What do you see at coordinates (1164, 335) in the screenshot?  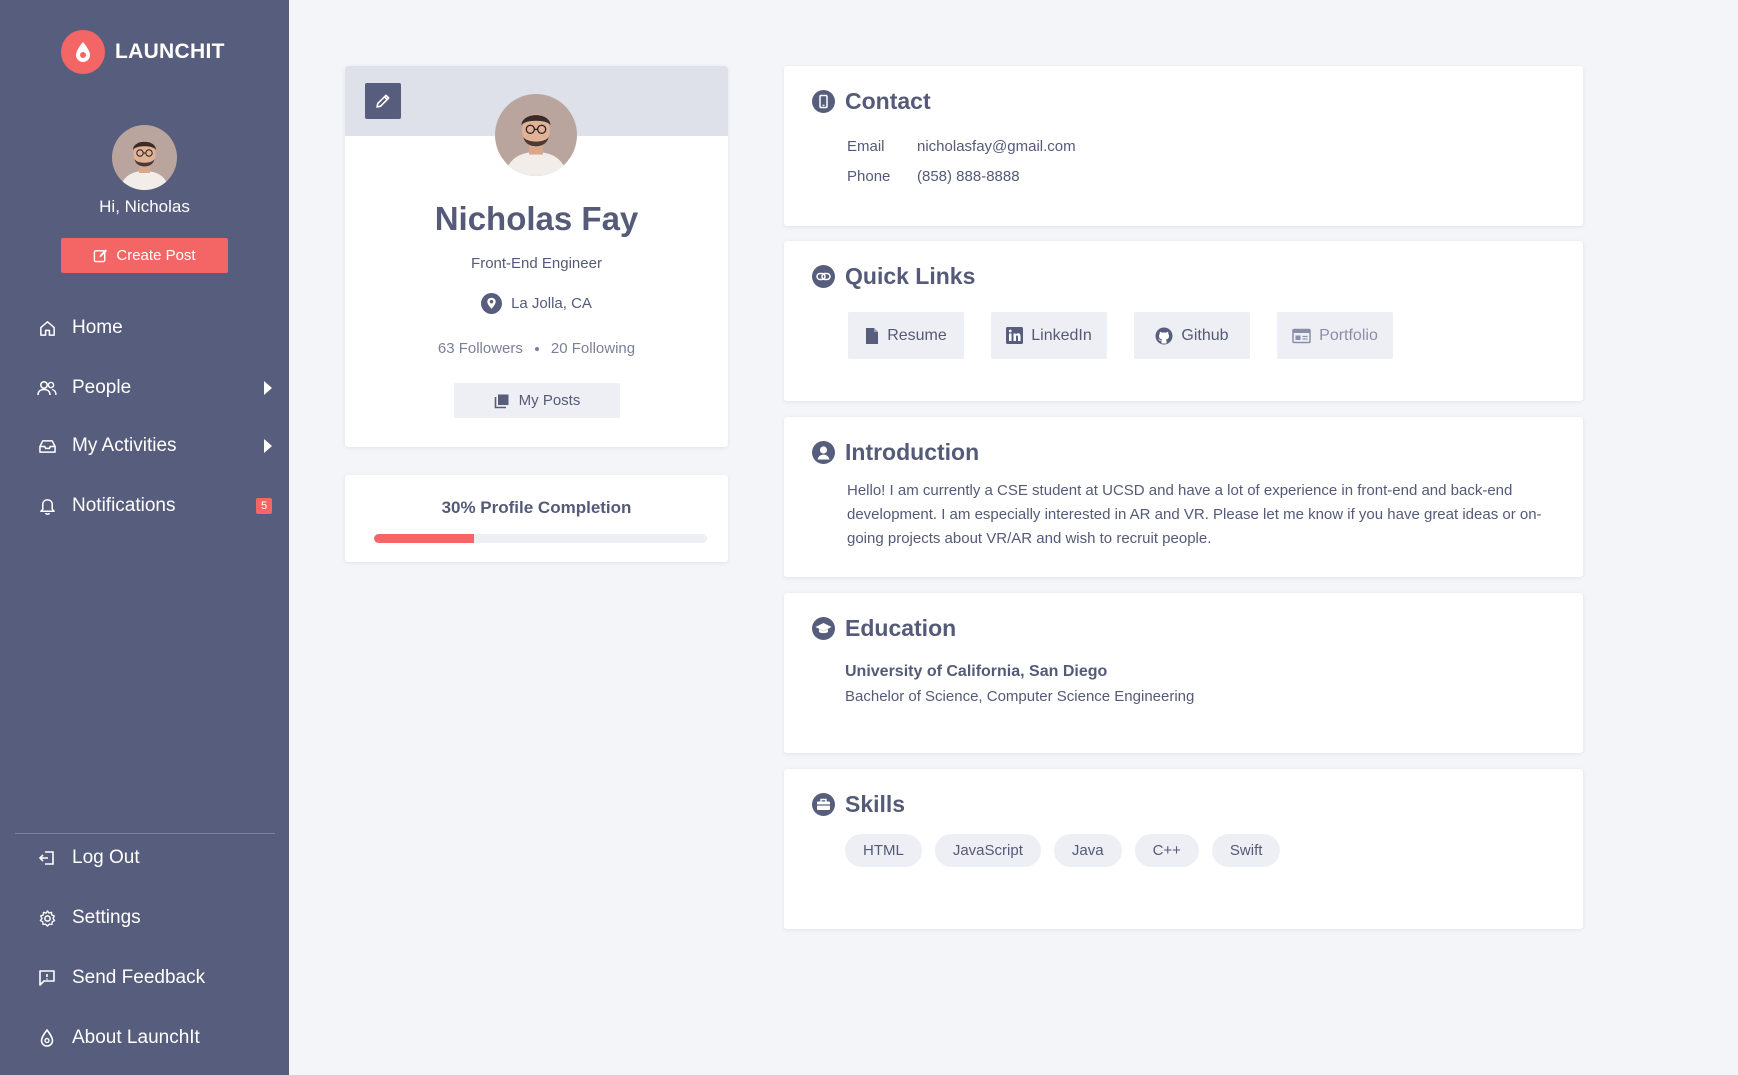 I see `github-icon` at bounding box center [1164, 335].